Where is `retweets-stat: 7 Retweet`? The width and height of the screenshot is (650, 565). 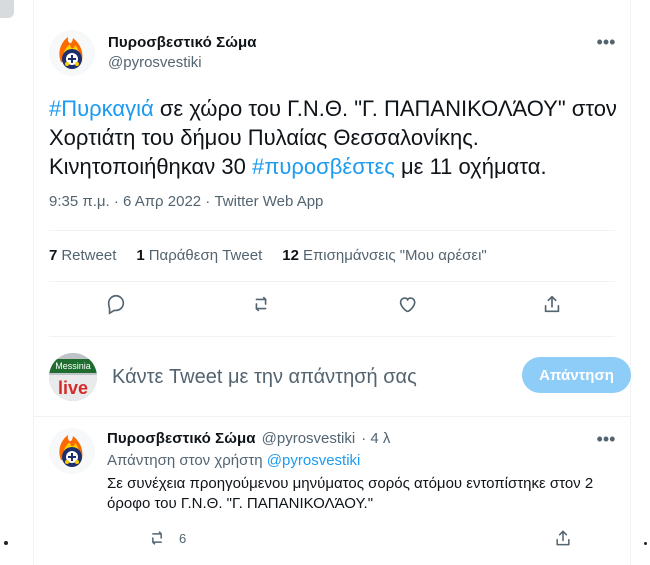
retweets-stat: 7 Retweet is located at coordinates (82, 255).